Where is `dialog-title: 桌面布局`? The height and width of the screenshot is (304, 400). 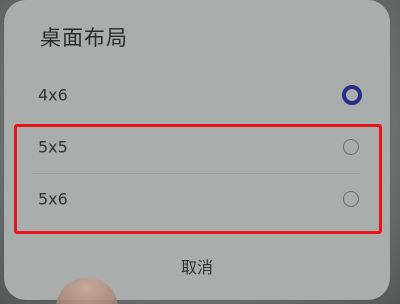 dialog-title: 桌面布局 is located at coordinates (84, 38).